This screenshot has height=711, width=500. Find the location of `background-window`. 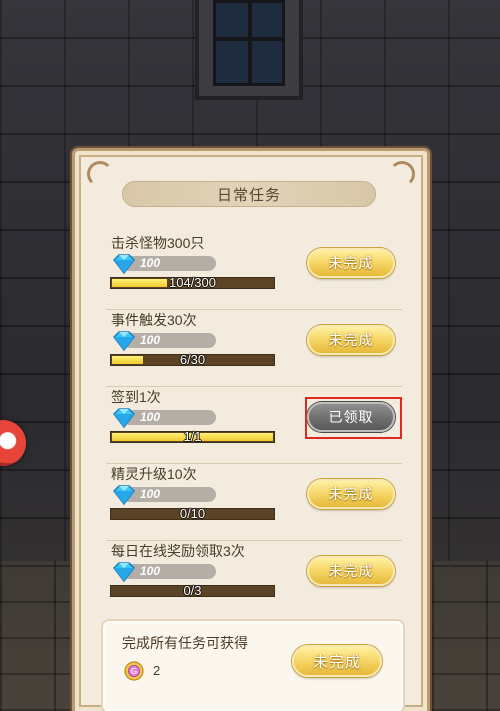

background-window is located at coordinates (249, 50).